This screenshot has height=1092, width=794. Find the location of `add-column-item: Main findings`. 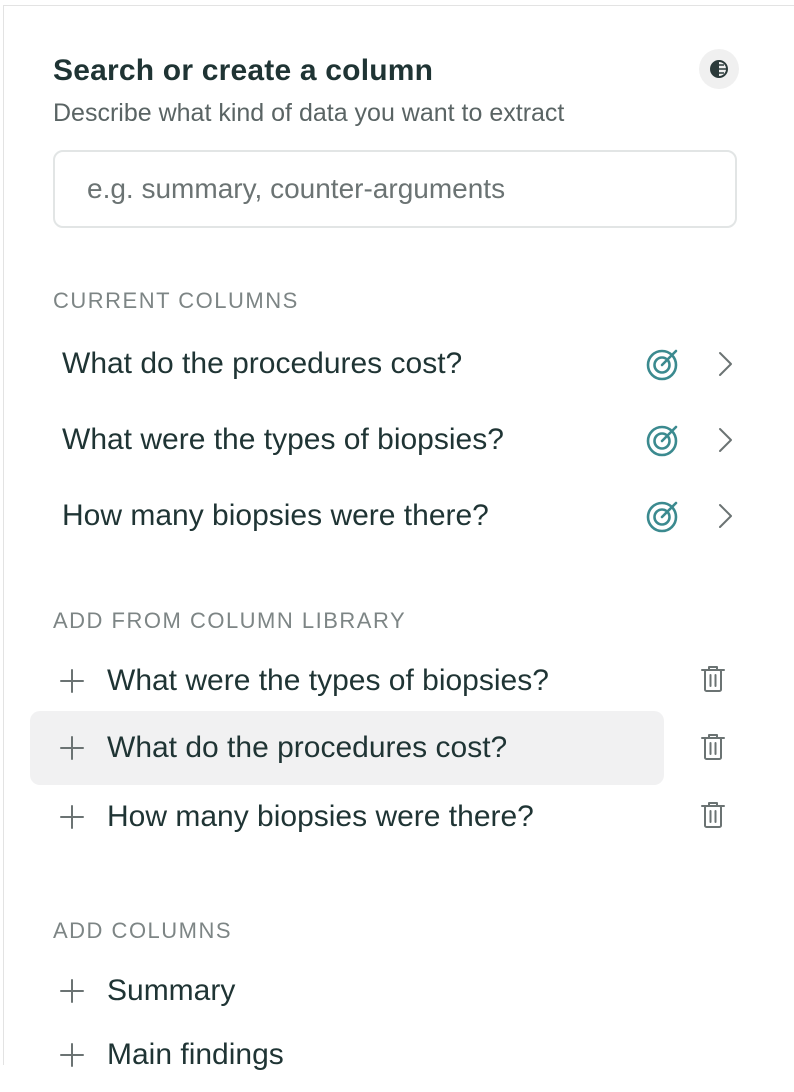

add-column-item: Main findings is located at coordinates (347, 1055).